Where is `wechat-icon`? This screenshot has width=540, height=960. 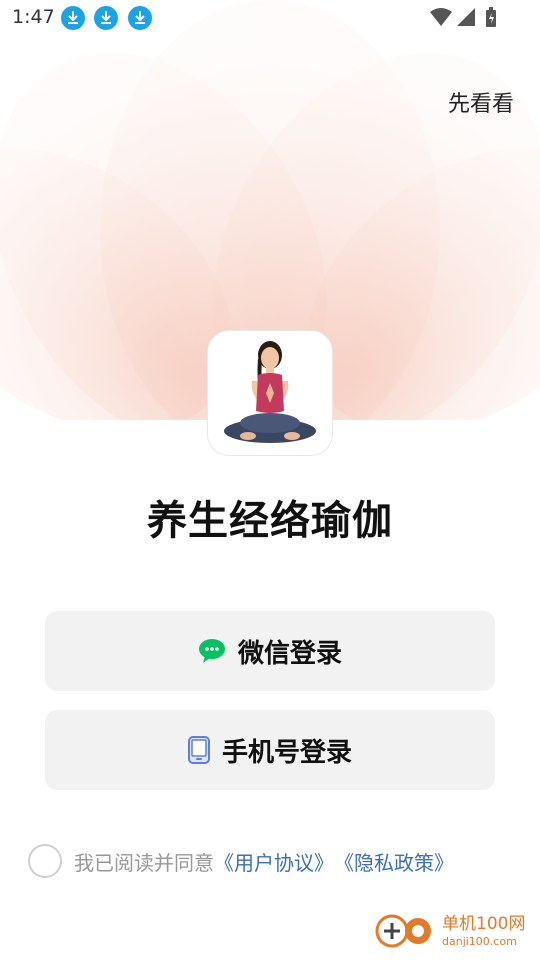
wechat-icon is located at coordinates (211, 651).